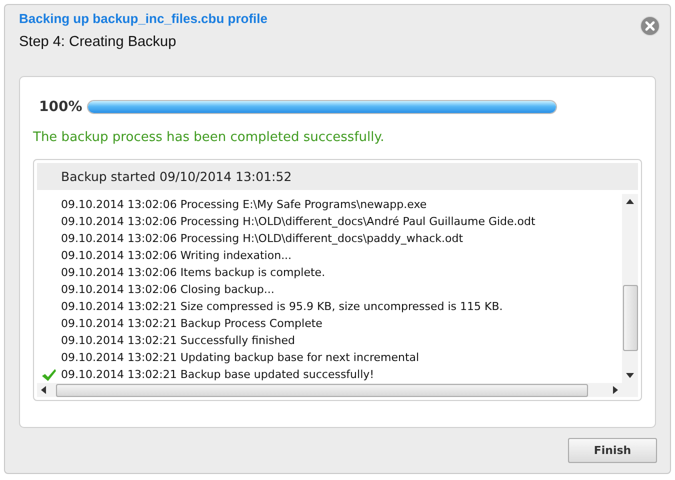 The image size is (675, 480). Describe the element at coordinates (630, 375) in the screenshot. I see `scroll-down-icon` at that location.